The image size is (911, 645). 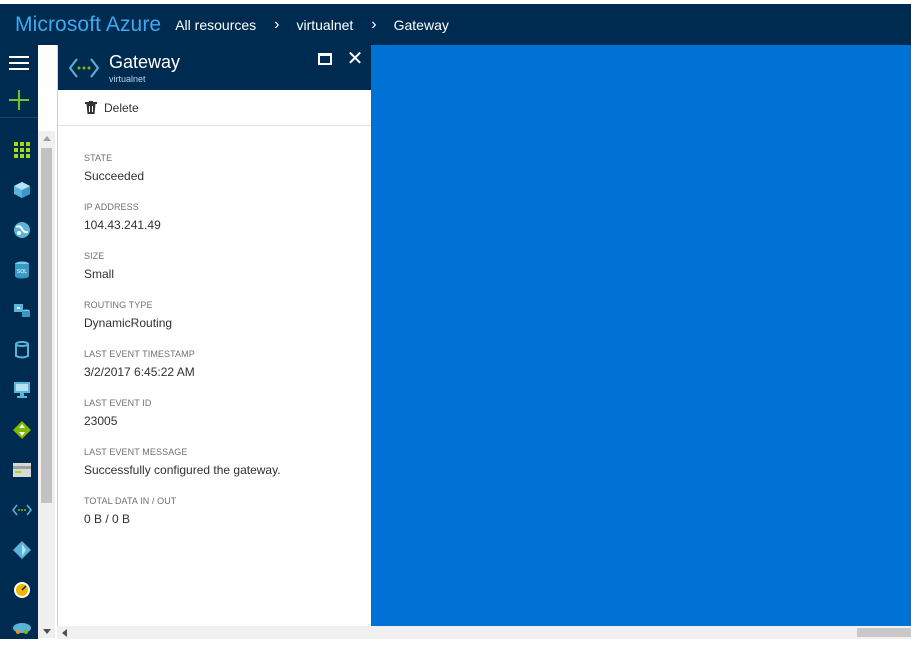 What do you see at coordinates (215, 25) in the screenshot?
I see `breadcrumb-all-resources: All resources` at bounding box center [215, 25].